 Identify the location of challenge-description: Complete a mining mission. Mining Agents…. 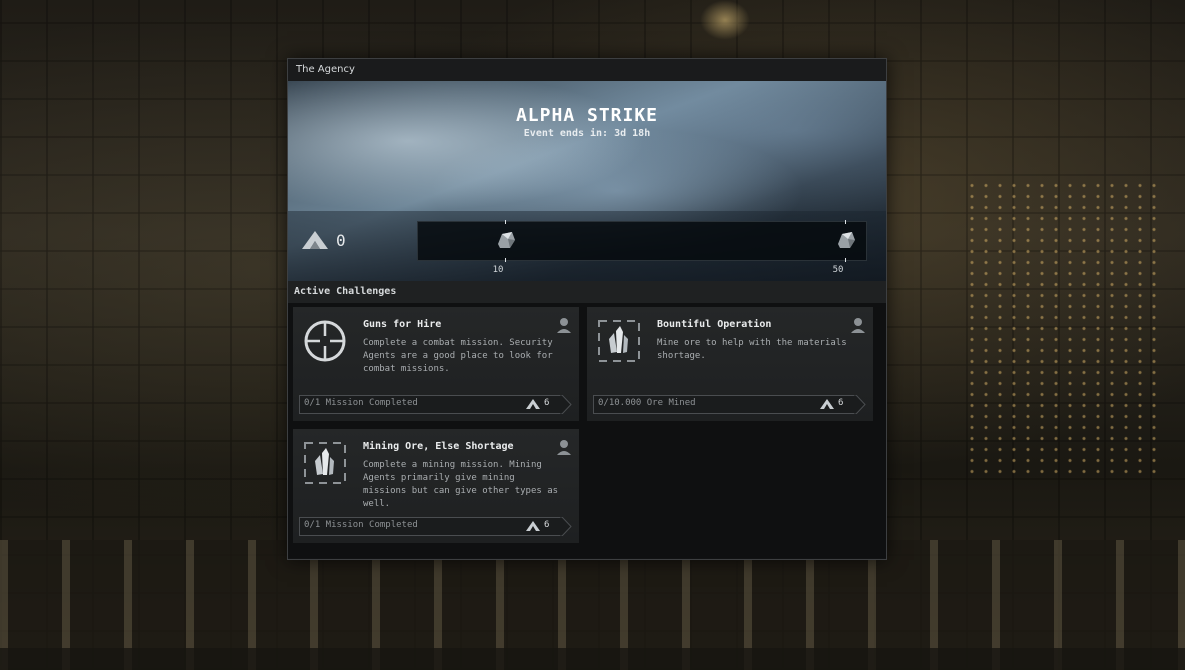
(461, 484).